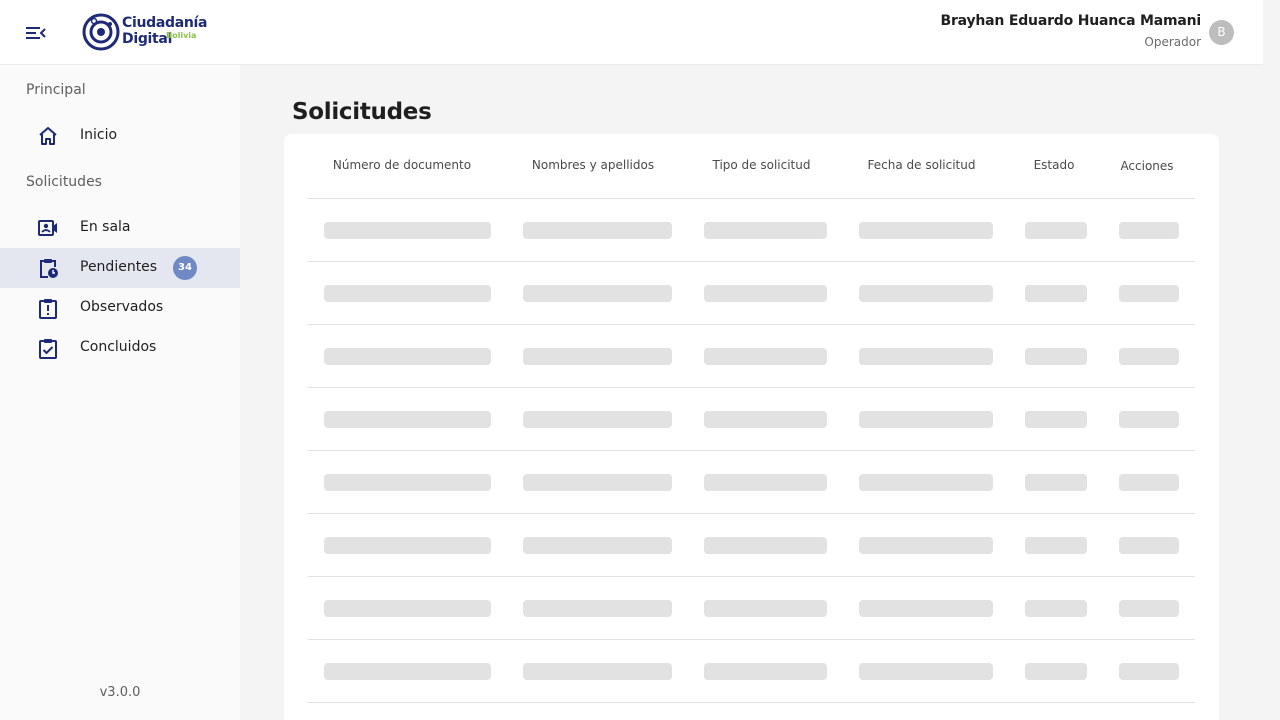 This screenshot has height=720, width=1280. What do you see at coordinates (181, 35) in the screenshot?
I see `logo-text-country: Bolivia` at bounding box center [181, 35].